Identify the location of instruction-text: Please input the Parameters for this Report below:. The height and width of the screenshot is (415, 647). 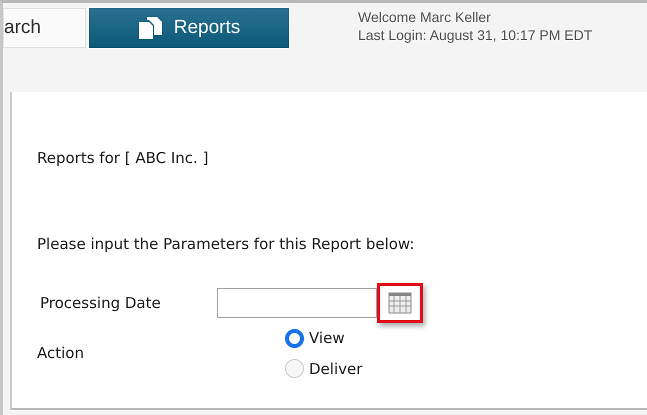
(226, 244).